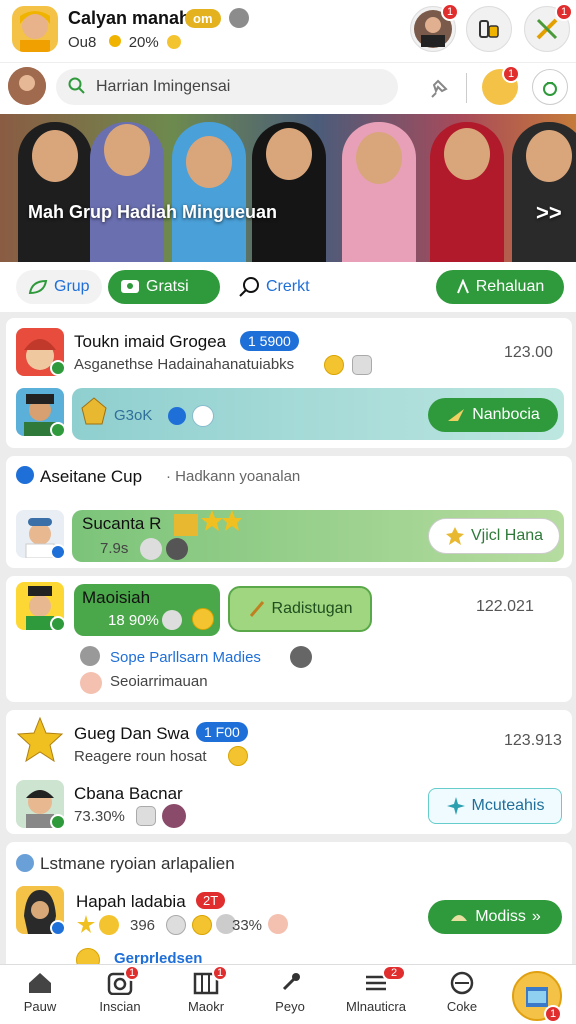 Image resolution: width=576 pixels, height=1024 pixels. I want to click on member-value: 18 90%, so click(133, 620).